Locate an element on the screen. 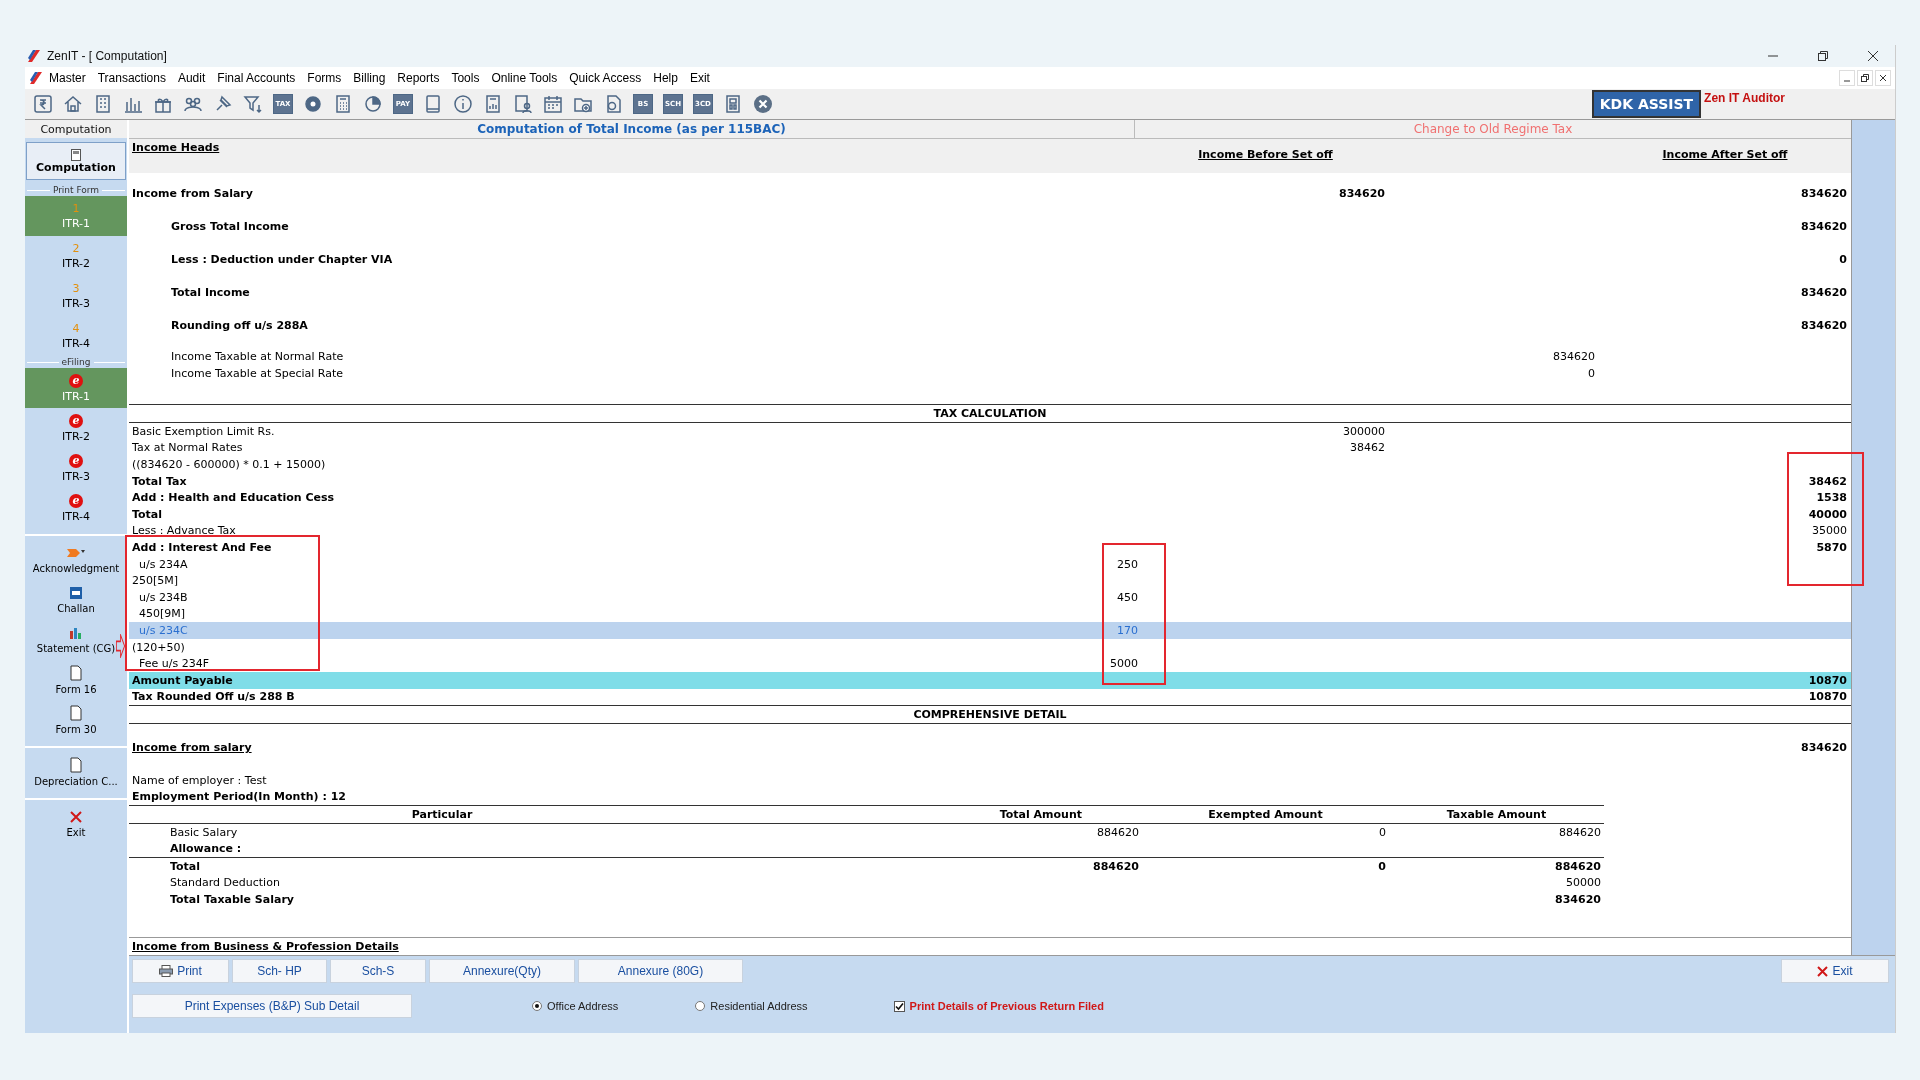 The width and height of the screenshot is (1920, 1080). sidebar-item: e ITR-4 is located at coordinates (76, 508).